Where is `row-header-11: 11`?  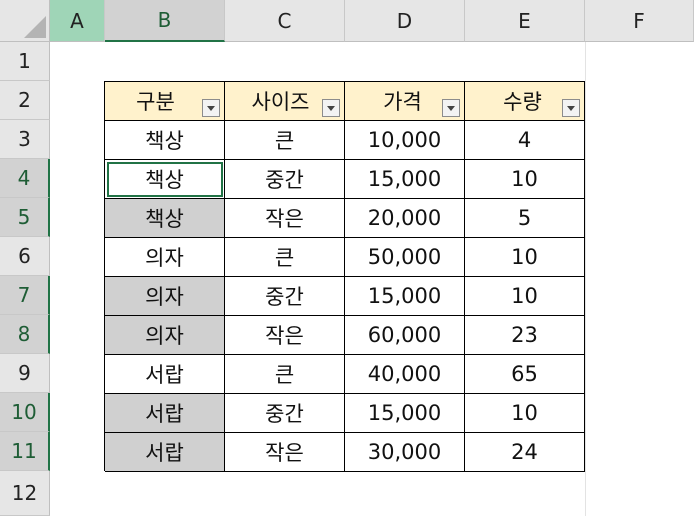 row-header-11: 11 is located at coordinates (25, 451).